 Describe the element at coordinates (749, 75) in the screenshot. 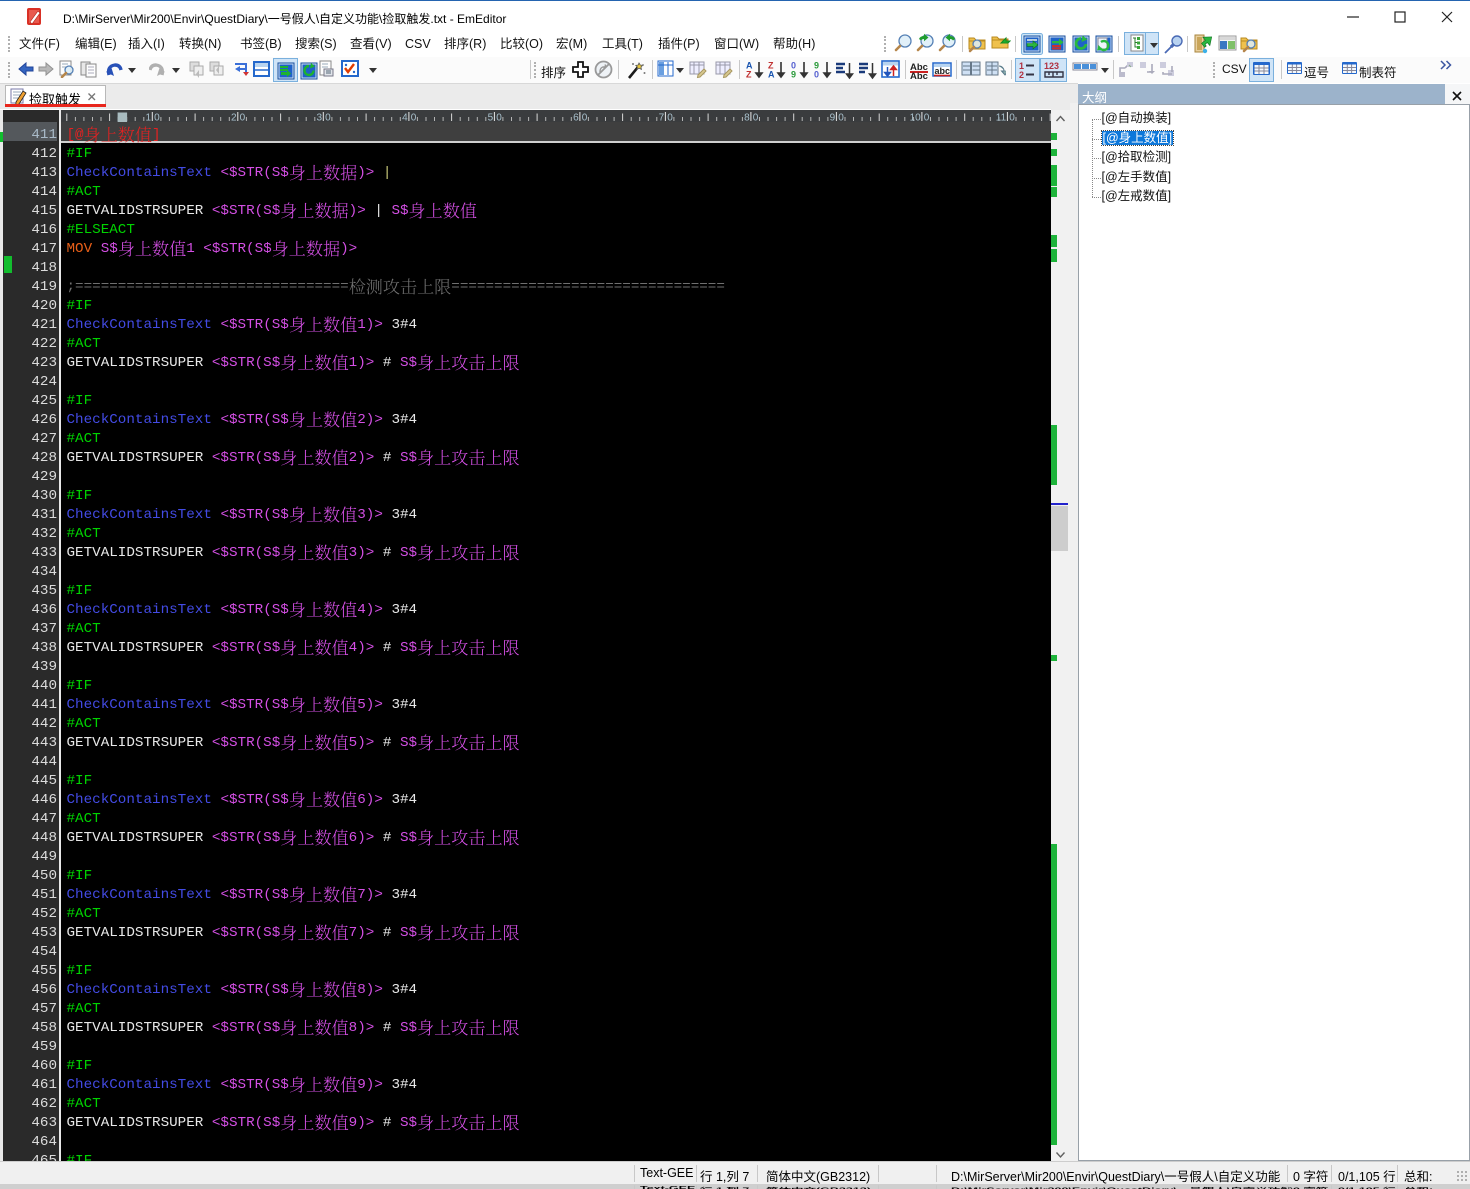

I see `svg-text: Z` at that location.